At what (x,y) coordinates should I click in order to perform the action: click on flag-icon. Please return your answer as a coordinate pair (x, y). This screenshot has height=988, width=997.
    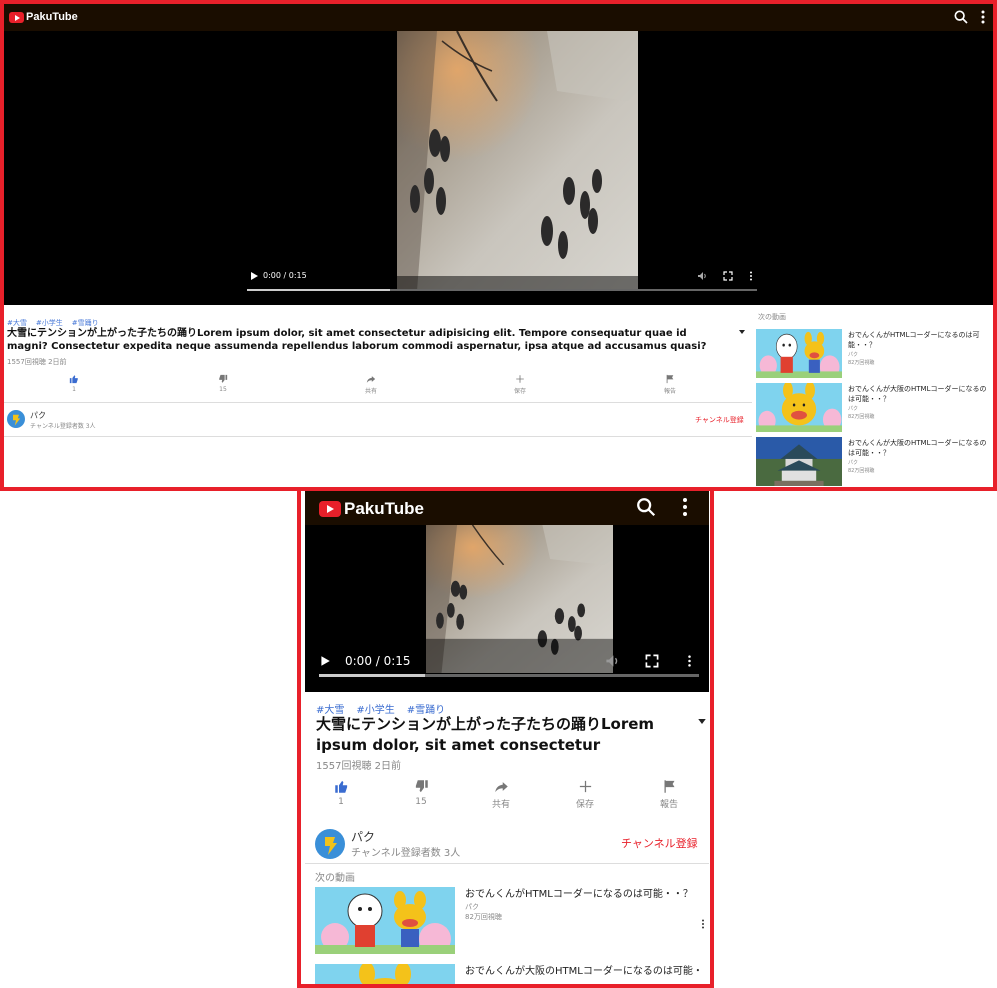
    Looking at the image, I should click on (670, 379).